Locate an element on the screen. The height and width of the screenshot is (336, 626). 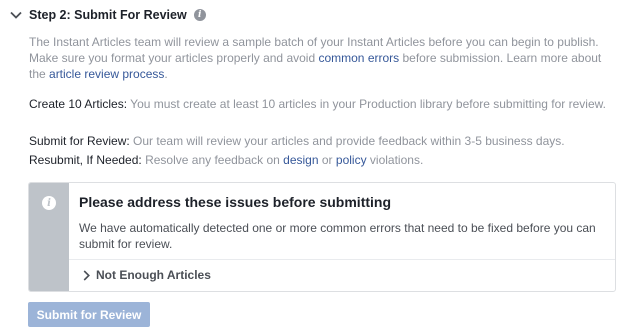
requirement-term: Create 10 Articles: is located at coordinates (78, 104).